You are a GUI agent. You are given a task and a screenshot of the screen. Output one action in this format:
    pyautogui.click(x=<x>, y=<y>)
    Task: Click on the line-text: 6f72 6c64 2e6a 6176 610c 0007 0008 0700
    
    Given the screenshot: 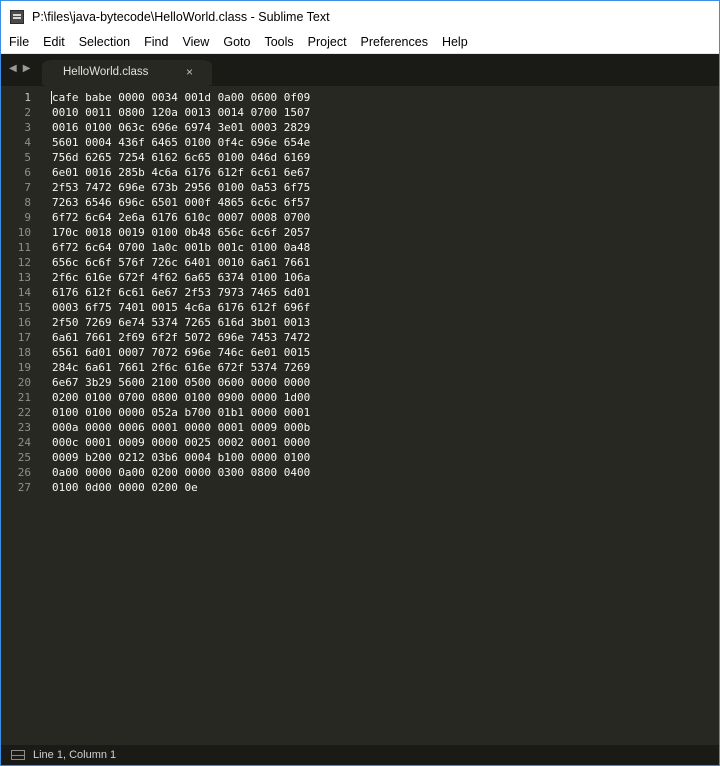 What is the action you would take?
    pyautogui.click(x=181, y=217)
    